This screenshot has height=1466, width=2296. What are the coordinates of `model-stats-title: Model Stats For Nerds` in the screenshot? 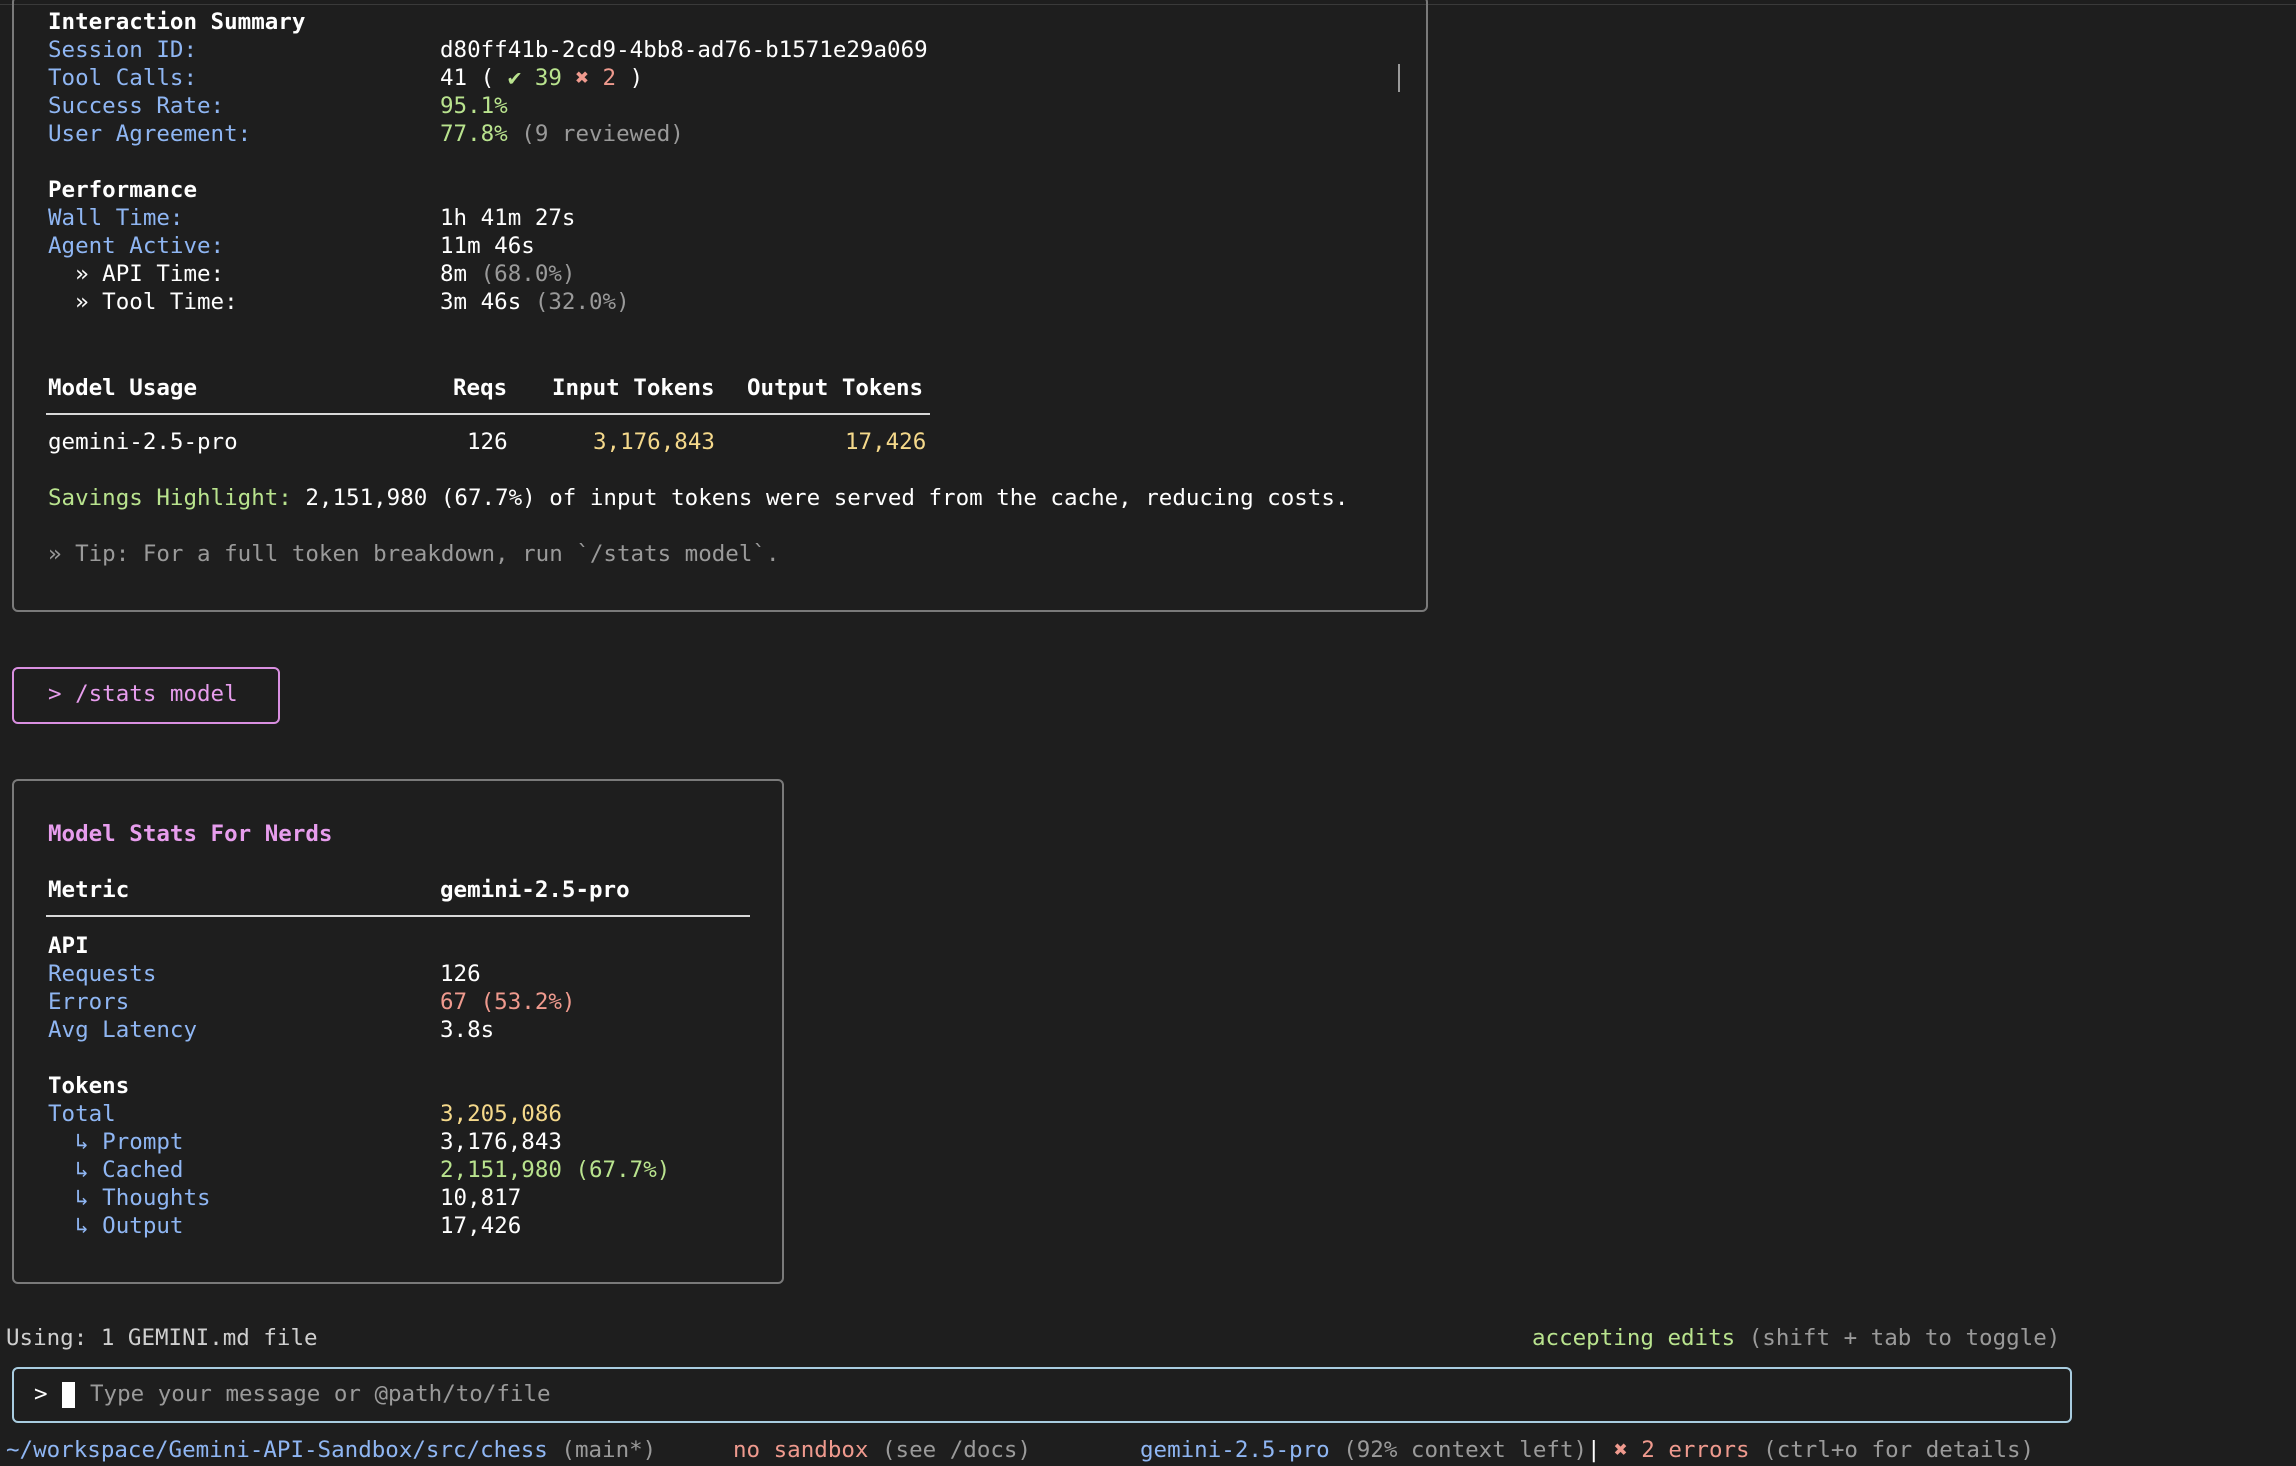 It's located at (190, 834).